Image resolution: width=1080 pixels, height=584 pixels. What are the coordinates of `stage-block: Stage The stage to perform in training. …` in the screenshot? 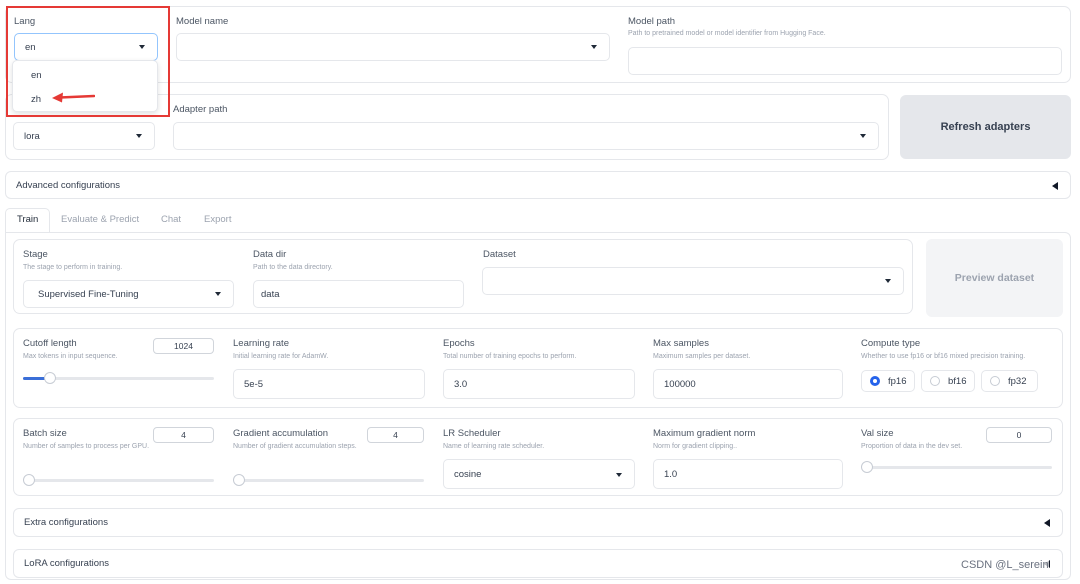 It's located at (128, 277).